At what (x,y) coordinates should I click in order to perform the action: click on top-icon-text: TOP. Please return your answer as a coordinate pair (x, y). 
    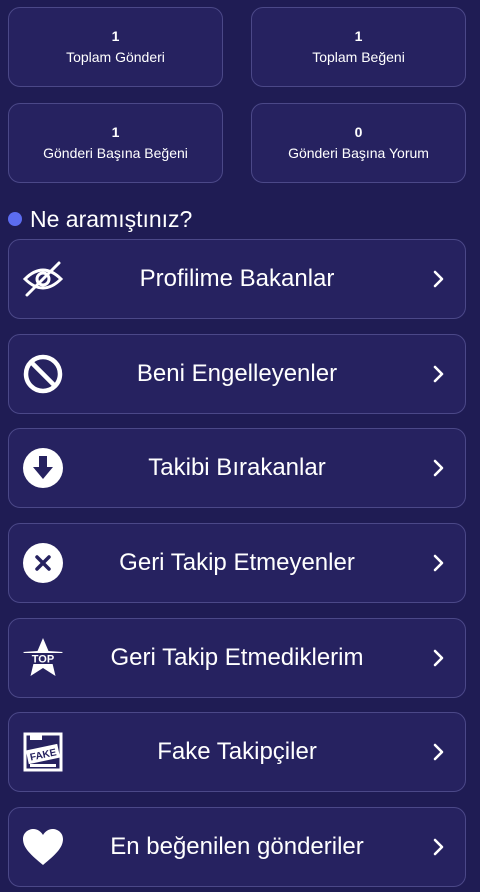
    Looking at the image, I should click on (43, 659).